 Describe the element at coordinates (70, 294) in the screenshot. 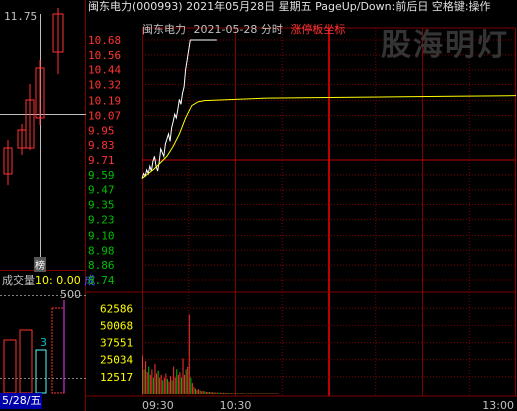

I see `volume-scale-label: 500` at that location.